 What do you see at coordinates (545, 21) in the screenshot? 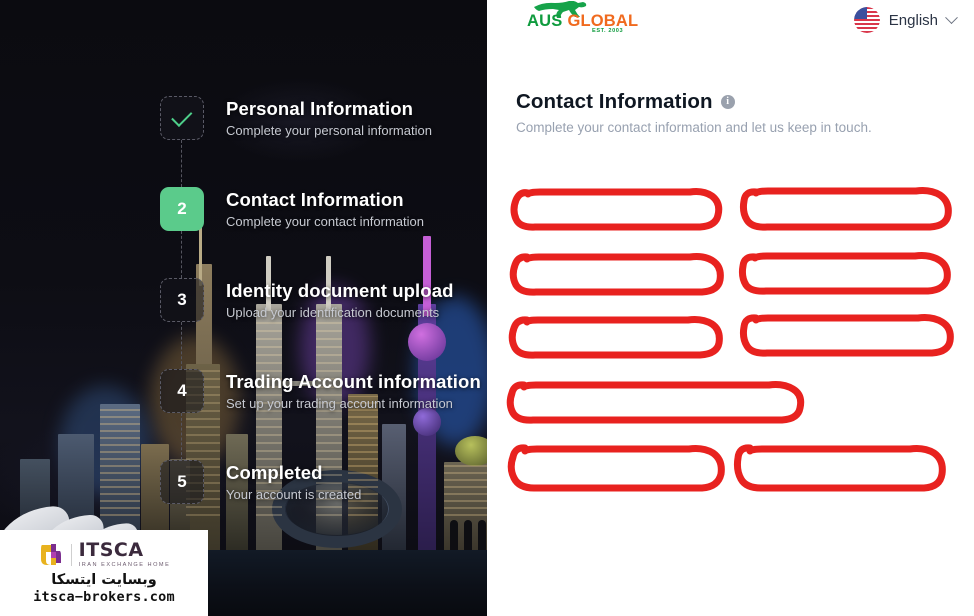
I see `brand-aus-text: AUS` at bounding box center [545, 21].